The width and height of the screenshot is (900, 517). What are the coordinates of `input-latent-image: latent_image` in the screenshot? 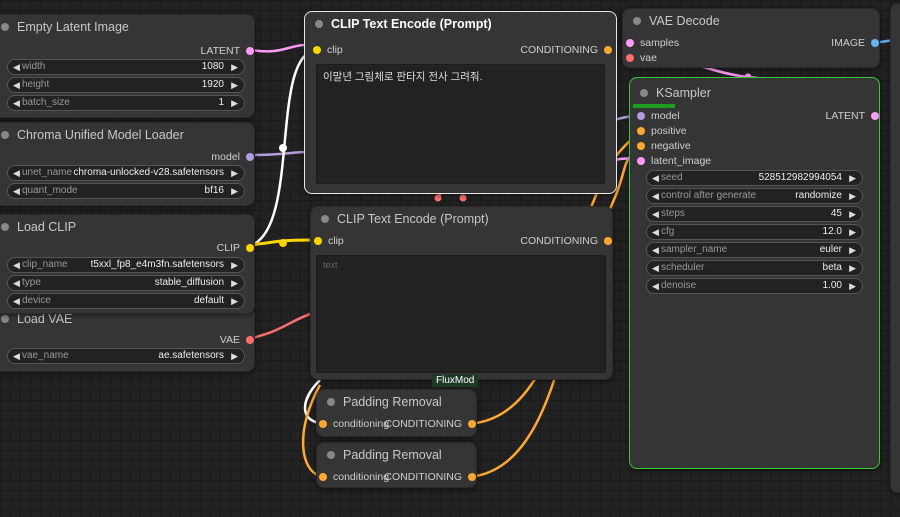 It's located at (674, 161).